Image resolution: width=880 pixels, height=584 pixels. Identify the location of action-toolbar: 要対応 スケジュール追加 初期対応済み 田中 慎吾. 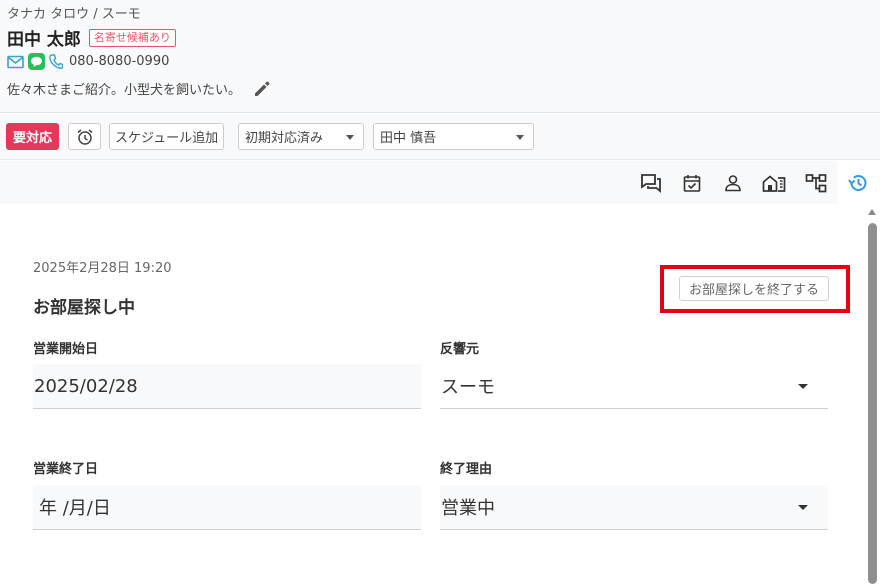
(440, 137).